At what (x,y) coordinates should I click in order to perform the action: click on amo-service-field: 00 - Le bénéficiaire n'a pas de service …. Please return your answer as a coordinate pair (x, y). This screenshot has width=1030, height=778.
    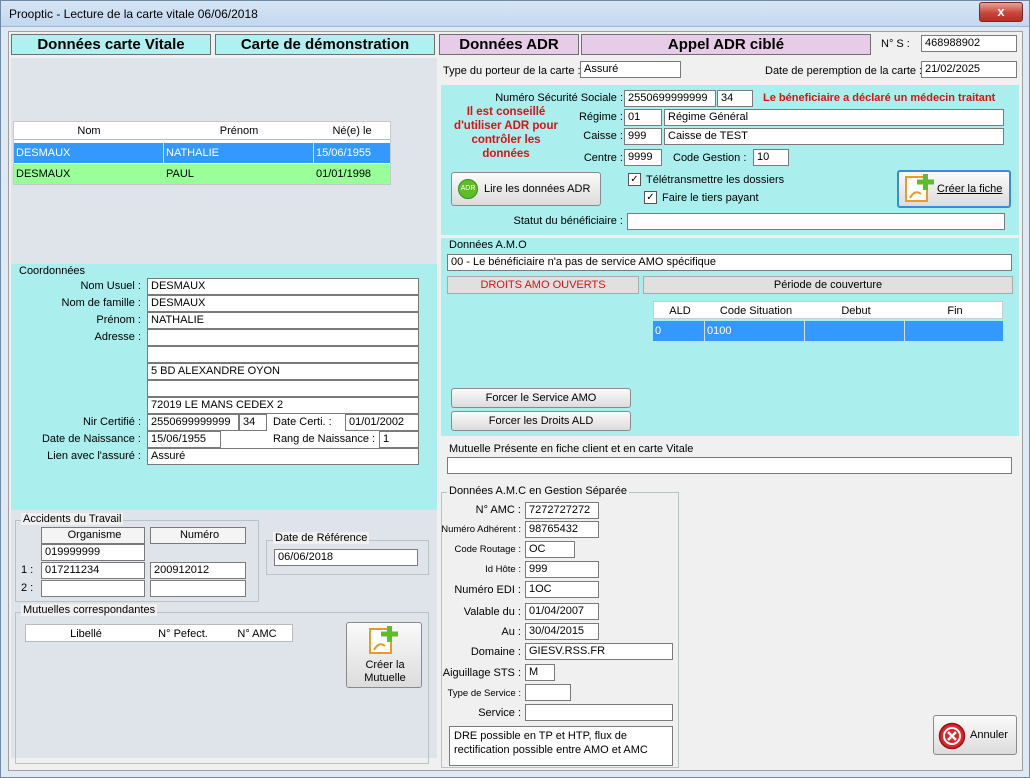
    Looking at the image, I should click on (729, 262).